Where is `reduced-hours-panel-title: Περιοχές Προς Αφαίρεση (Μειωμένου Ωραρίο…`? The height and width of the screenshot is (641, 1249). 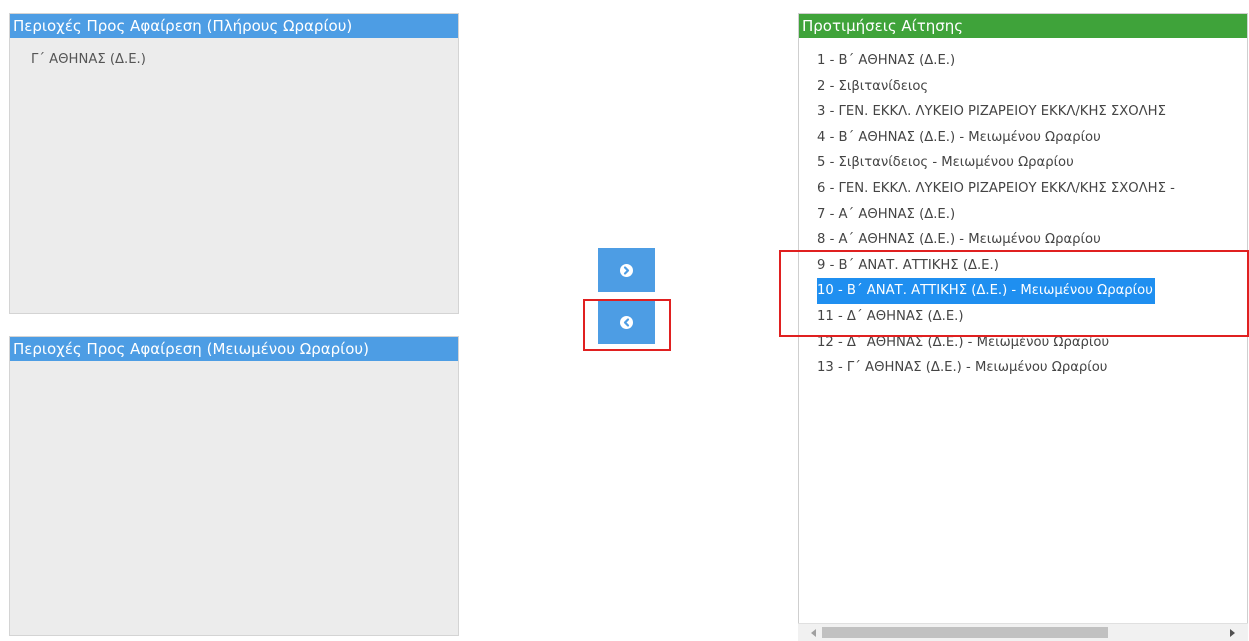
reduced-hours-panel-title: Περιοχές Προς Αφαίρεση (Μειωμένου Ωραρίο… is located at coordinates (234, 349).